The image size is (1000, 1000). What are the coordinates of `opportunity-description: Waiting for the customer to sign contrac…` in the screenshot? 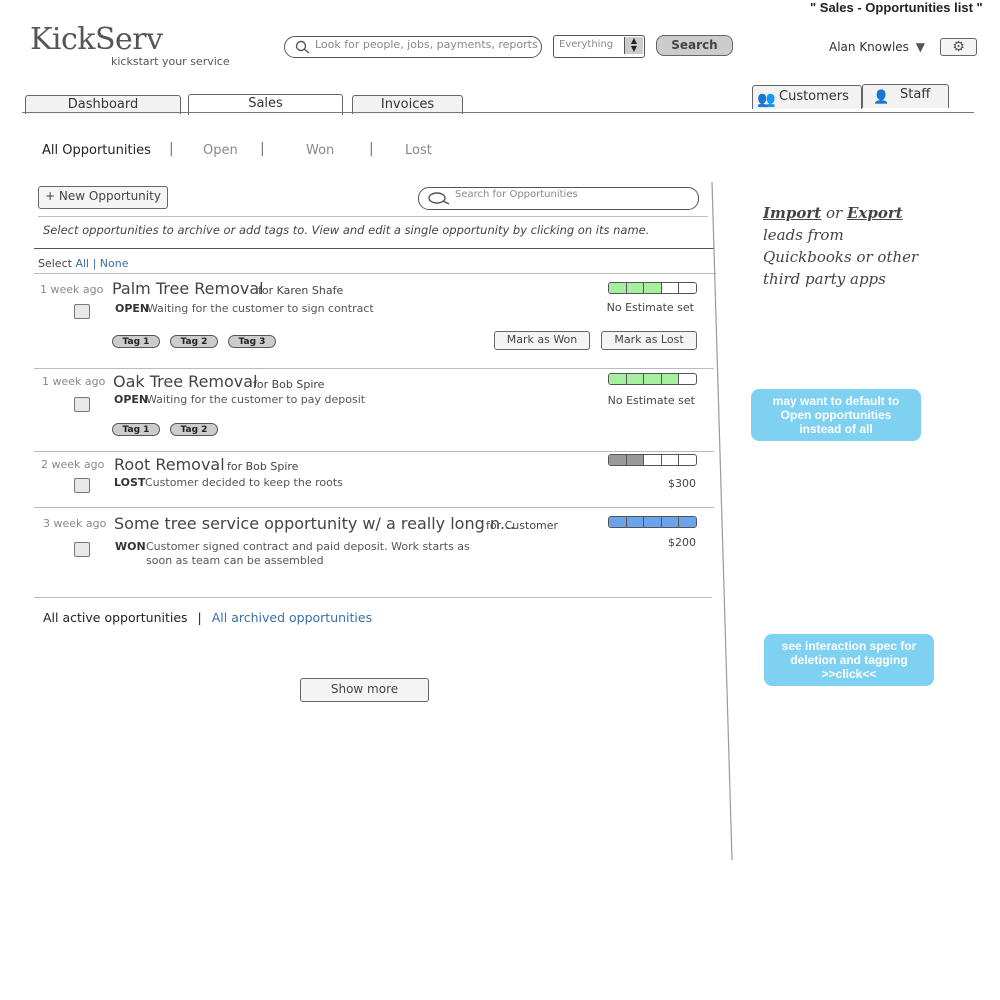 It's located at (260, 308).